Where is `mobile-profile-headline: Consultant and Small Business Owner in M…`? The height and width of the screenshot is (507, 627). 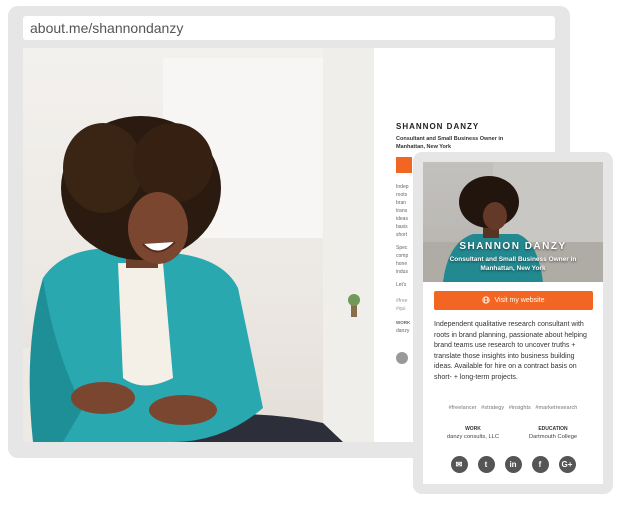
mobile-profile-headline: Consultant and Small Business Owner in M… is located at coordinates (513, 264).